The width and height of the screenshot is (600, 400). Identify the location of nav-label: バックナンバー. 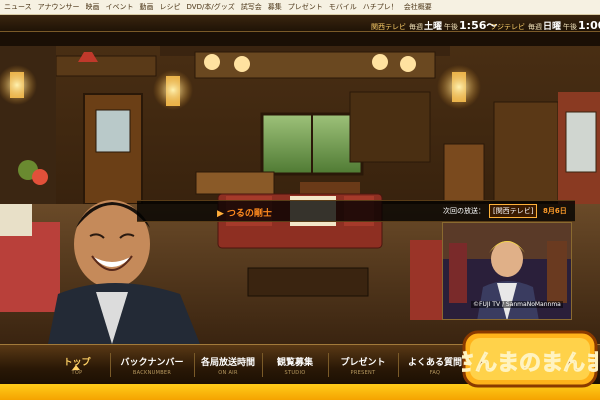
(152, 362).